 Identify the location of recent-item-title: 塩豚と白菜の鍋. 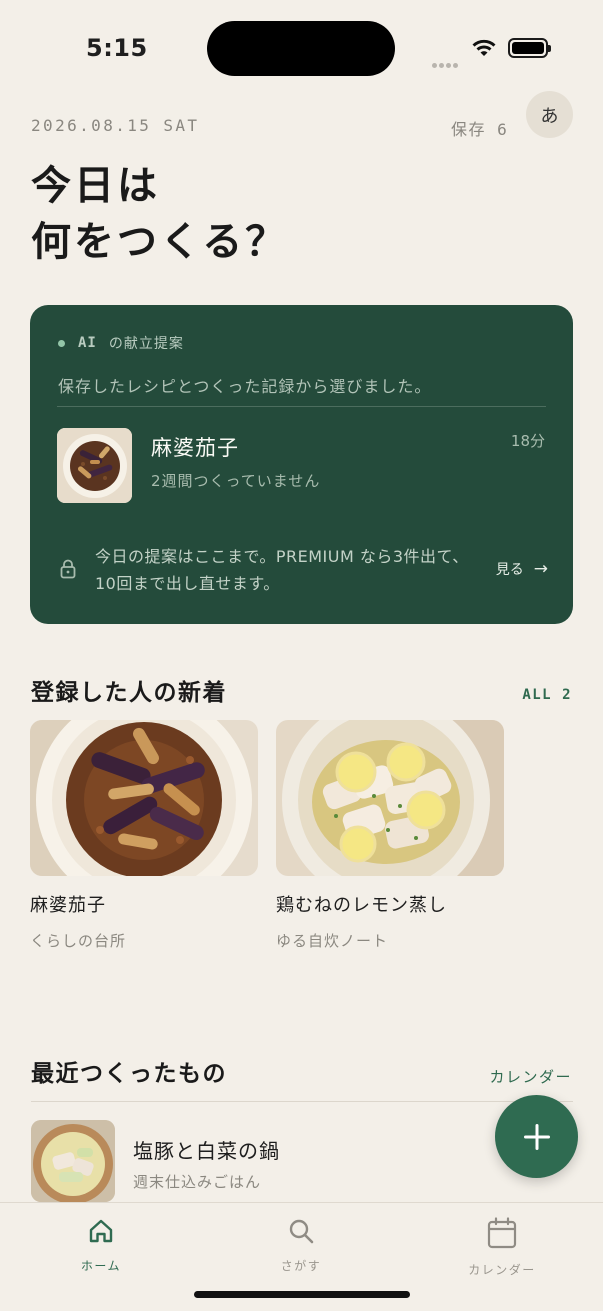
(206, 1149).